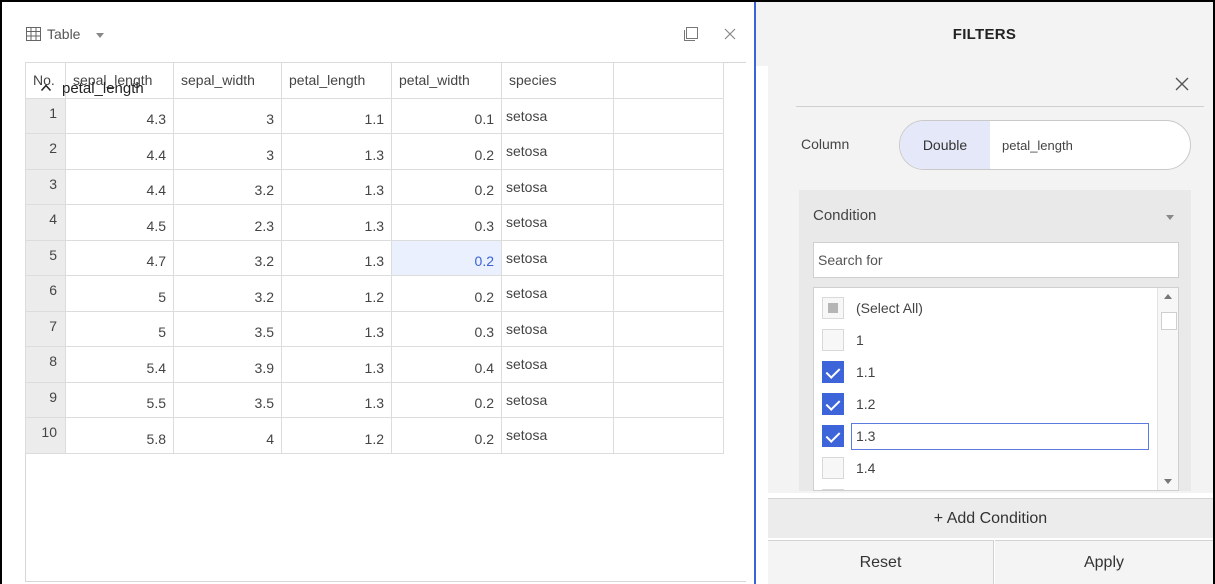 Image resolution: width=1215 pixels, height=584 pixels. I want to click on row-number: 5, so click(45, 257).